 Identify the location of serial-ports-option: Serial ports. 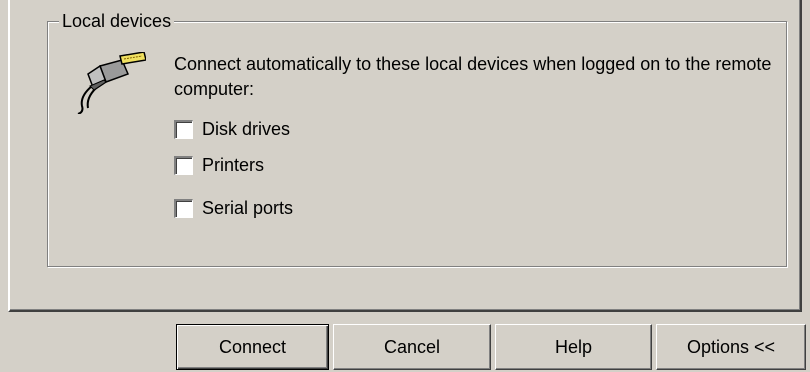
(233, 208).